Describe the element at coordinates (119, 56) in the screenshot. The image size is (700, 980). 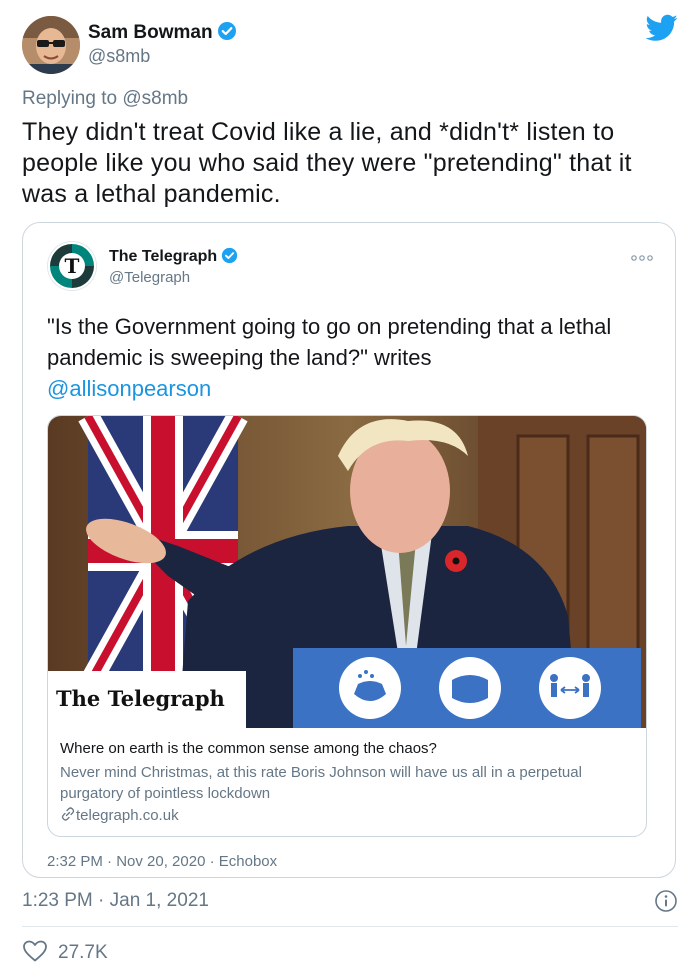
I see `author-handle: @s8mb` at that location.